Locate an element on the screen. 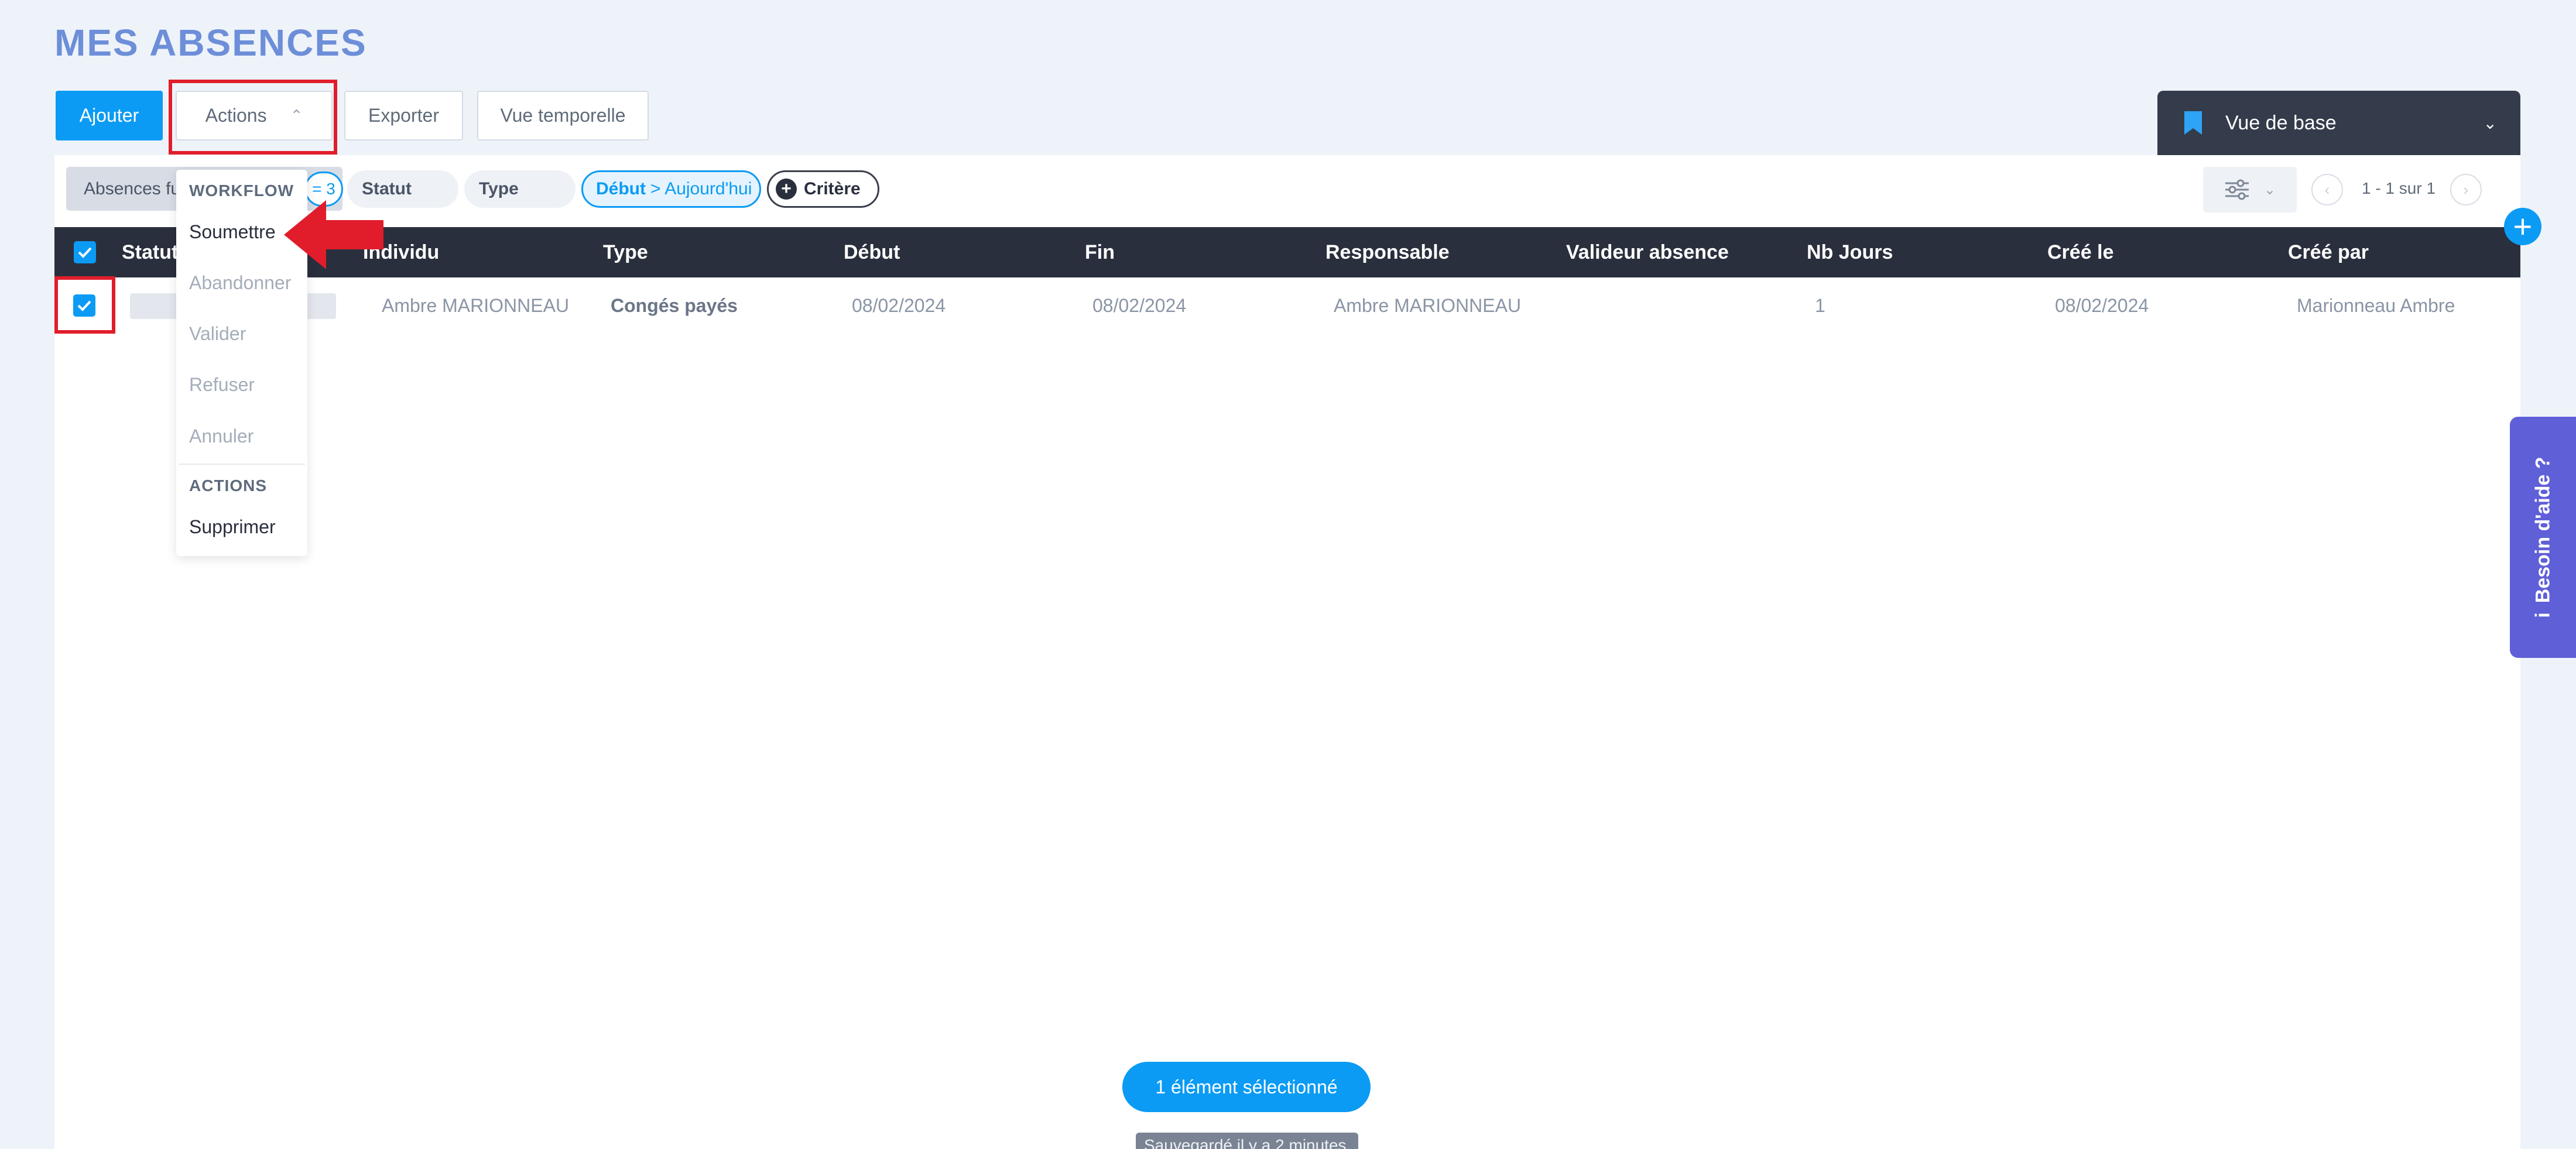 This screenshot has height=1149, width=2576. plus-circle-icon: + is located at coordinates (786, 189).